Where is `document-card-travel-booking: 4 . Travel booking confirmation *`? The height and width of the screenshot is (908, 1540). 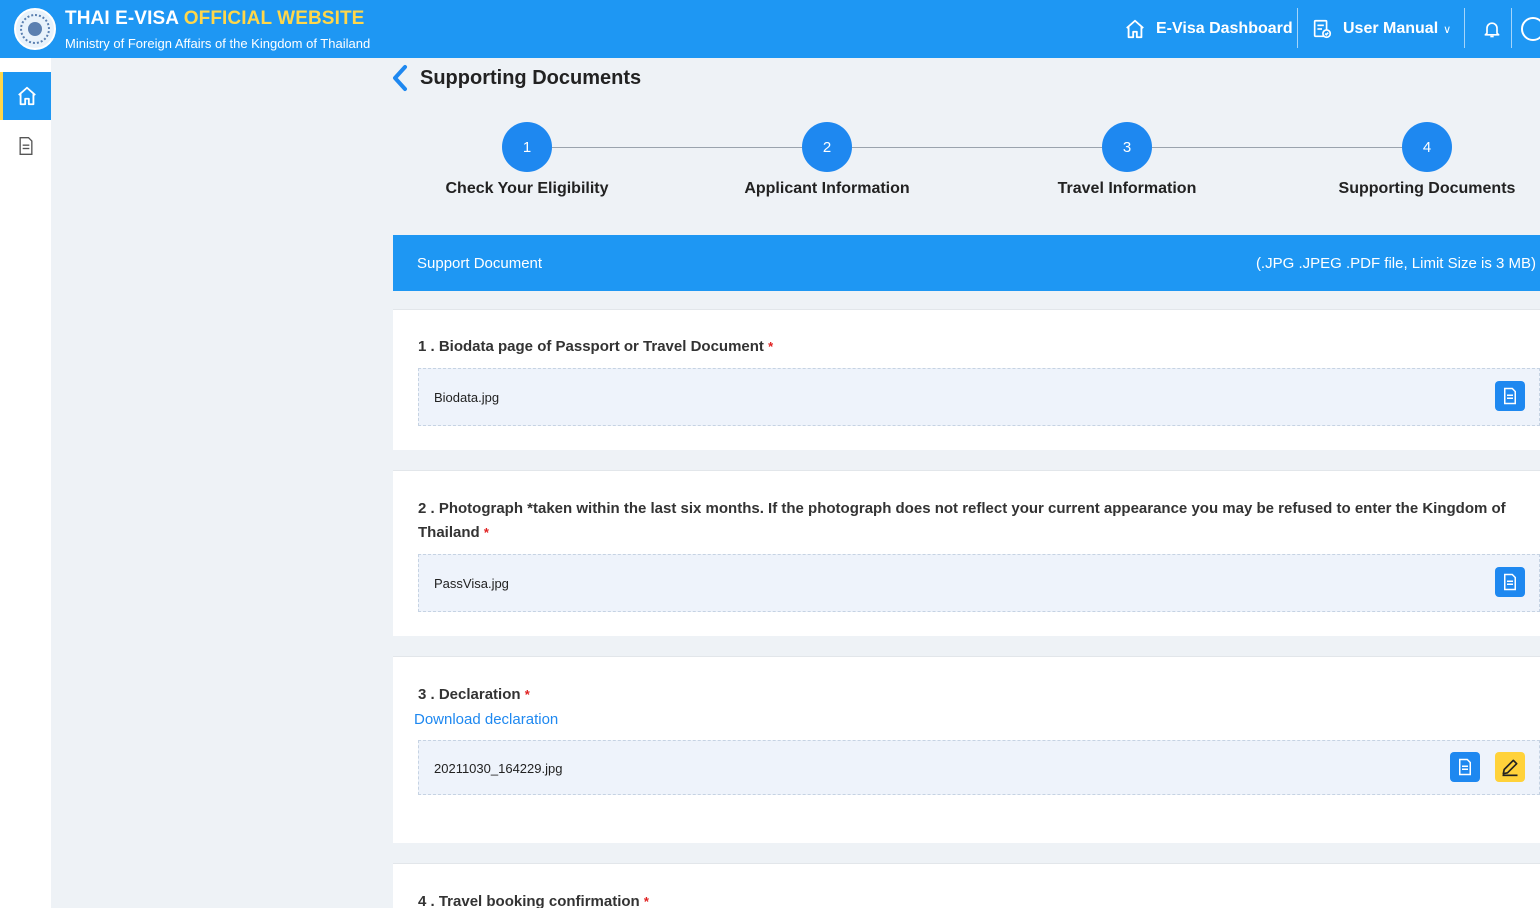 document-card-travel-booking: 4 . Travel booking confirmation * is located at coordinates (966, 885).